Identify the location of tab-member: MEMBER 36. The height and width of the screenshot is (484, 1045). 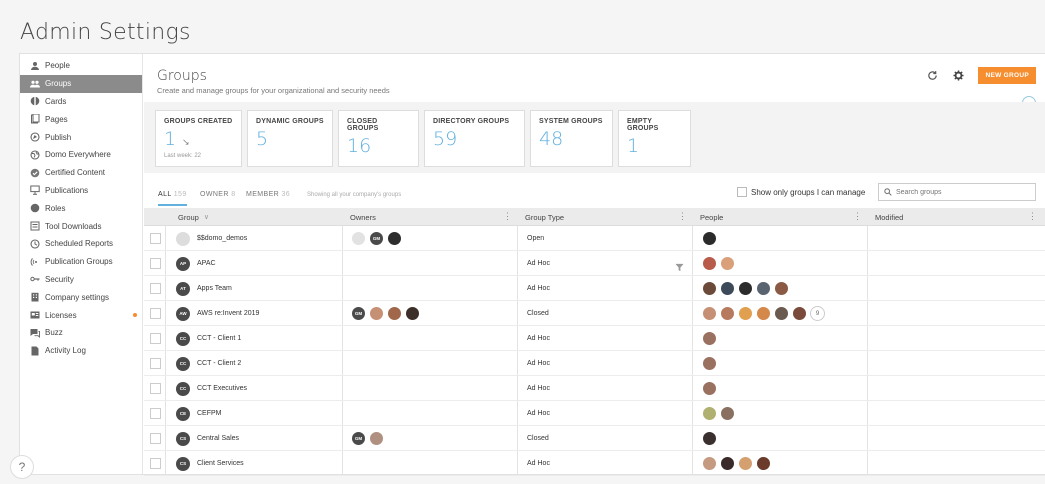
(268, 194).